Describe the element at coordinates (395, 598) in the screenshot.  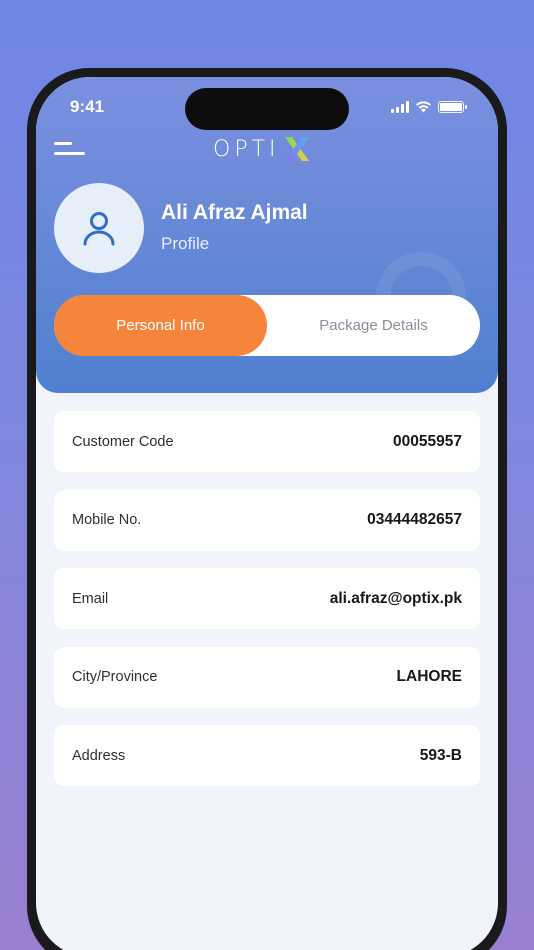
I see `info-value: ali.afraz@optix.pk` at that location.